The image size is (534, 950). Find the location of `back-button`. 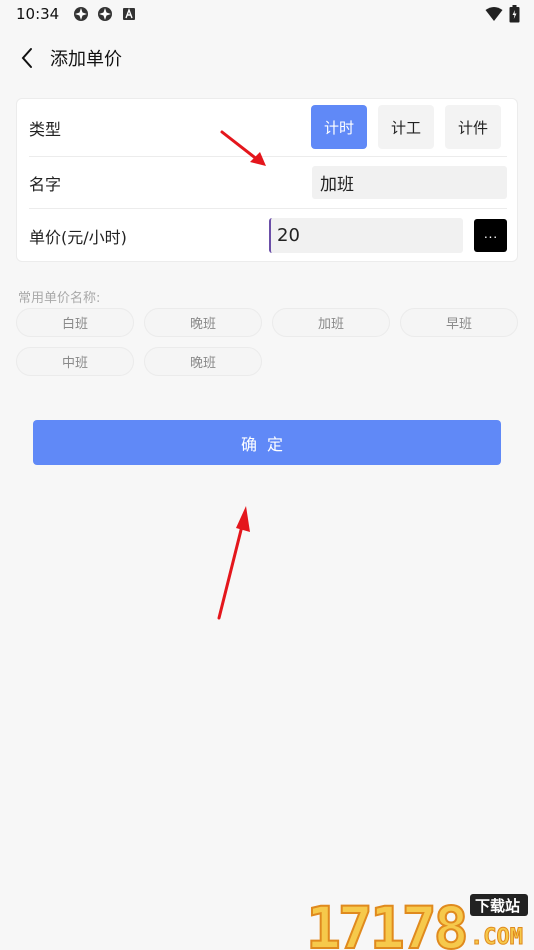

back-button is located at coordinates (27, 58).